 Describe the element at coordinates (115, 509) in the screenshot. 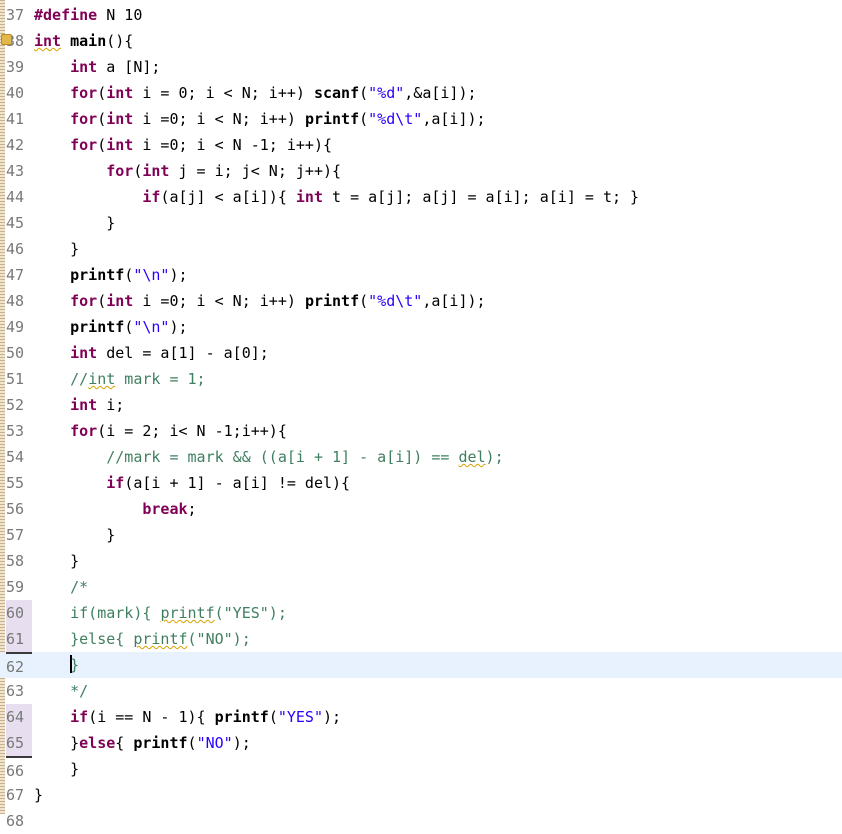

I see `code-text: break;` at that location.